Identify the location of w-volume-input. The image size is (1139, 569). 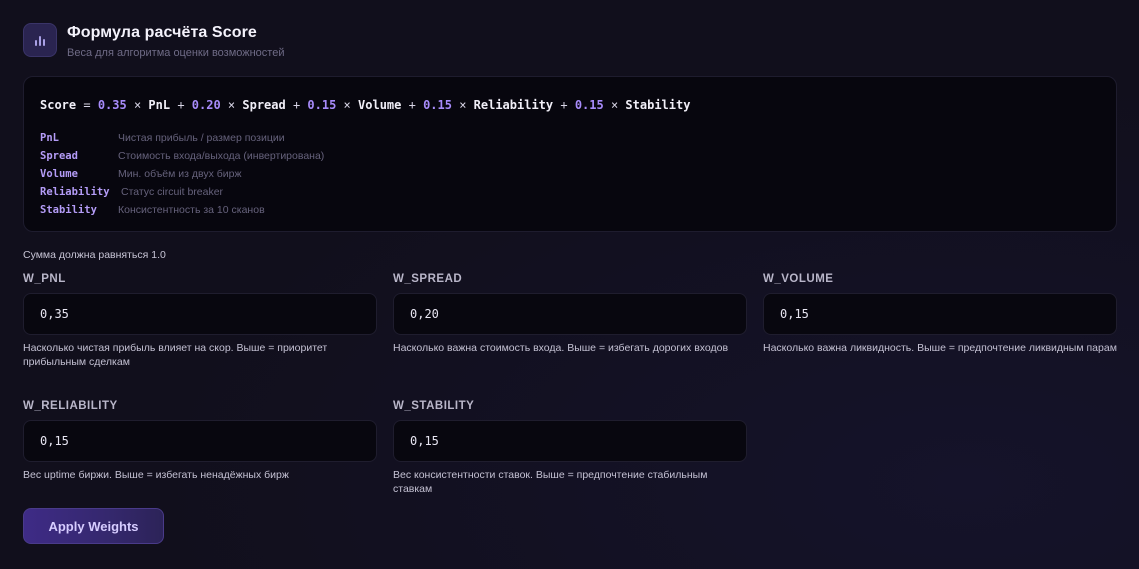
(940, 314).